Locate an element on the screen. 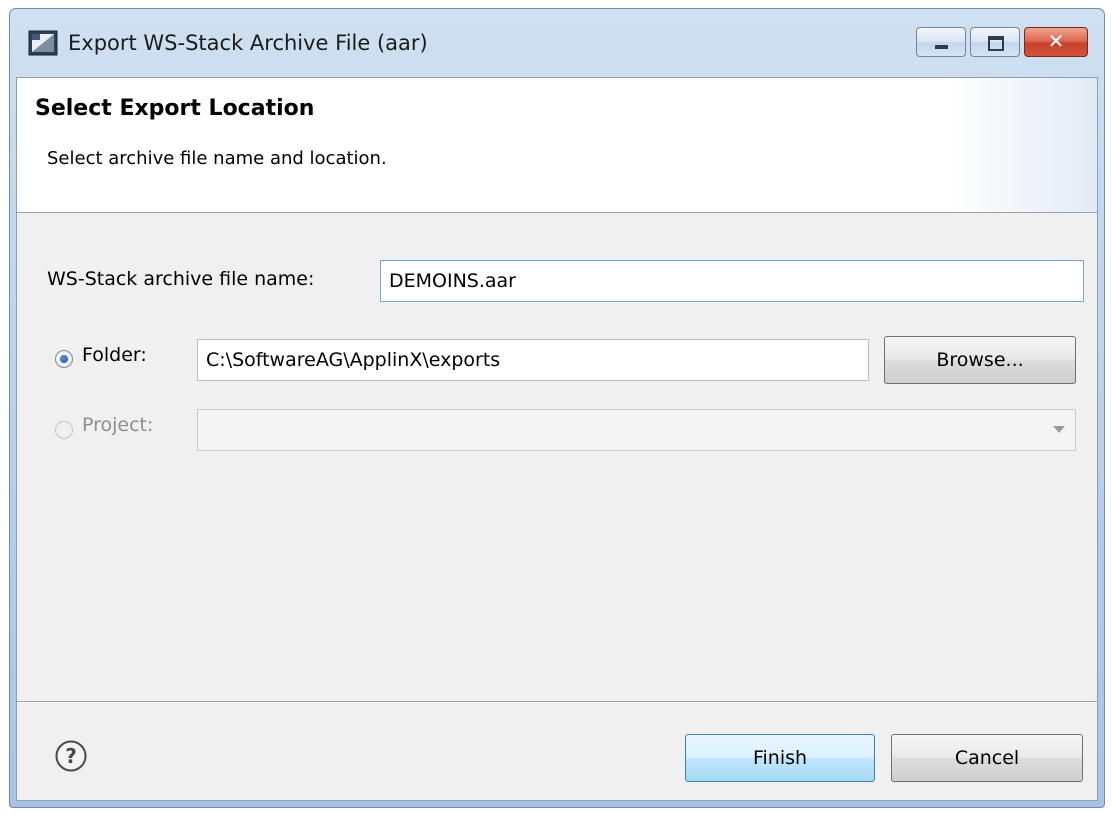  window-title: Export WS-Stack Archive File (aar) is located at coordinates (248, 43).